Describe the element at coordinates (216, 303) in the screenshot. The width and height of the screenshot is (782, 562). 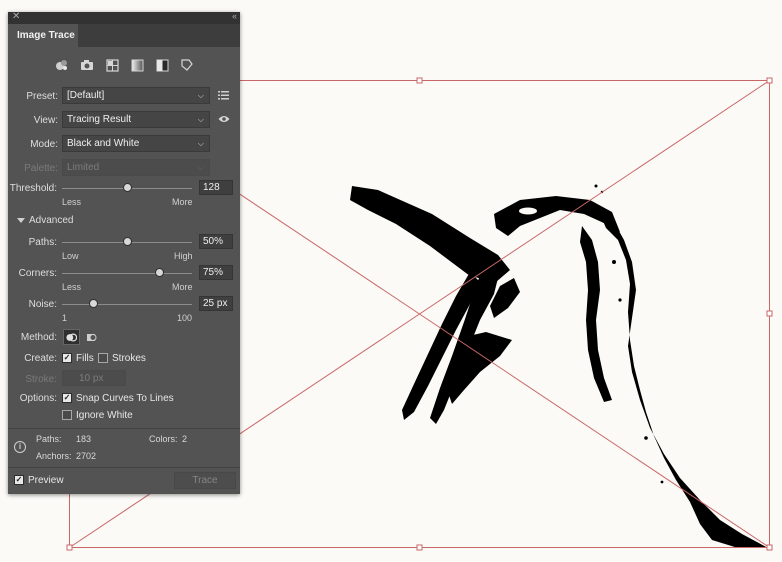
I see `noise-value-field: 25 px` at that location.